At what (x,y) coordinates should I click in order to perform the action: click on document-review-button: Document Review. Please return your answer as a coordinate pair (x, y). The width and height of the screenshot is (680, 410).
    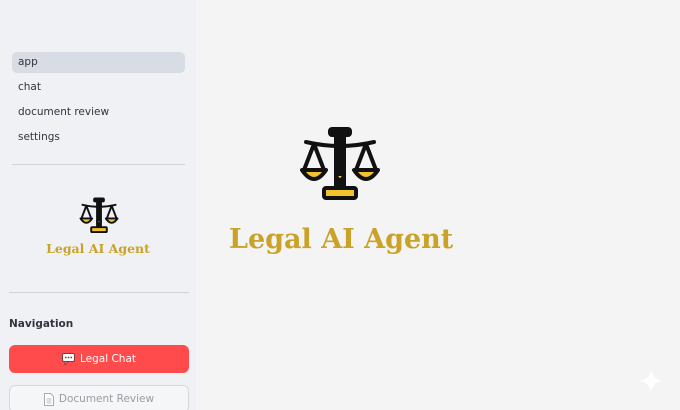
    Looking at the image, I should click on (99, 397).